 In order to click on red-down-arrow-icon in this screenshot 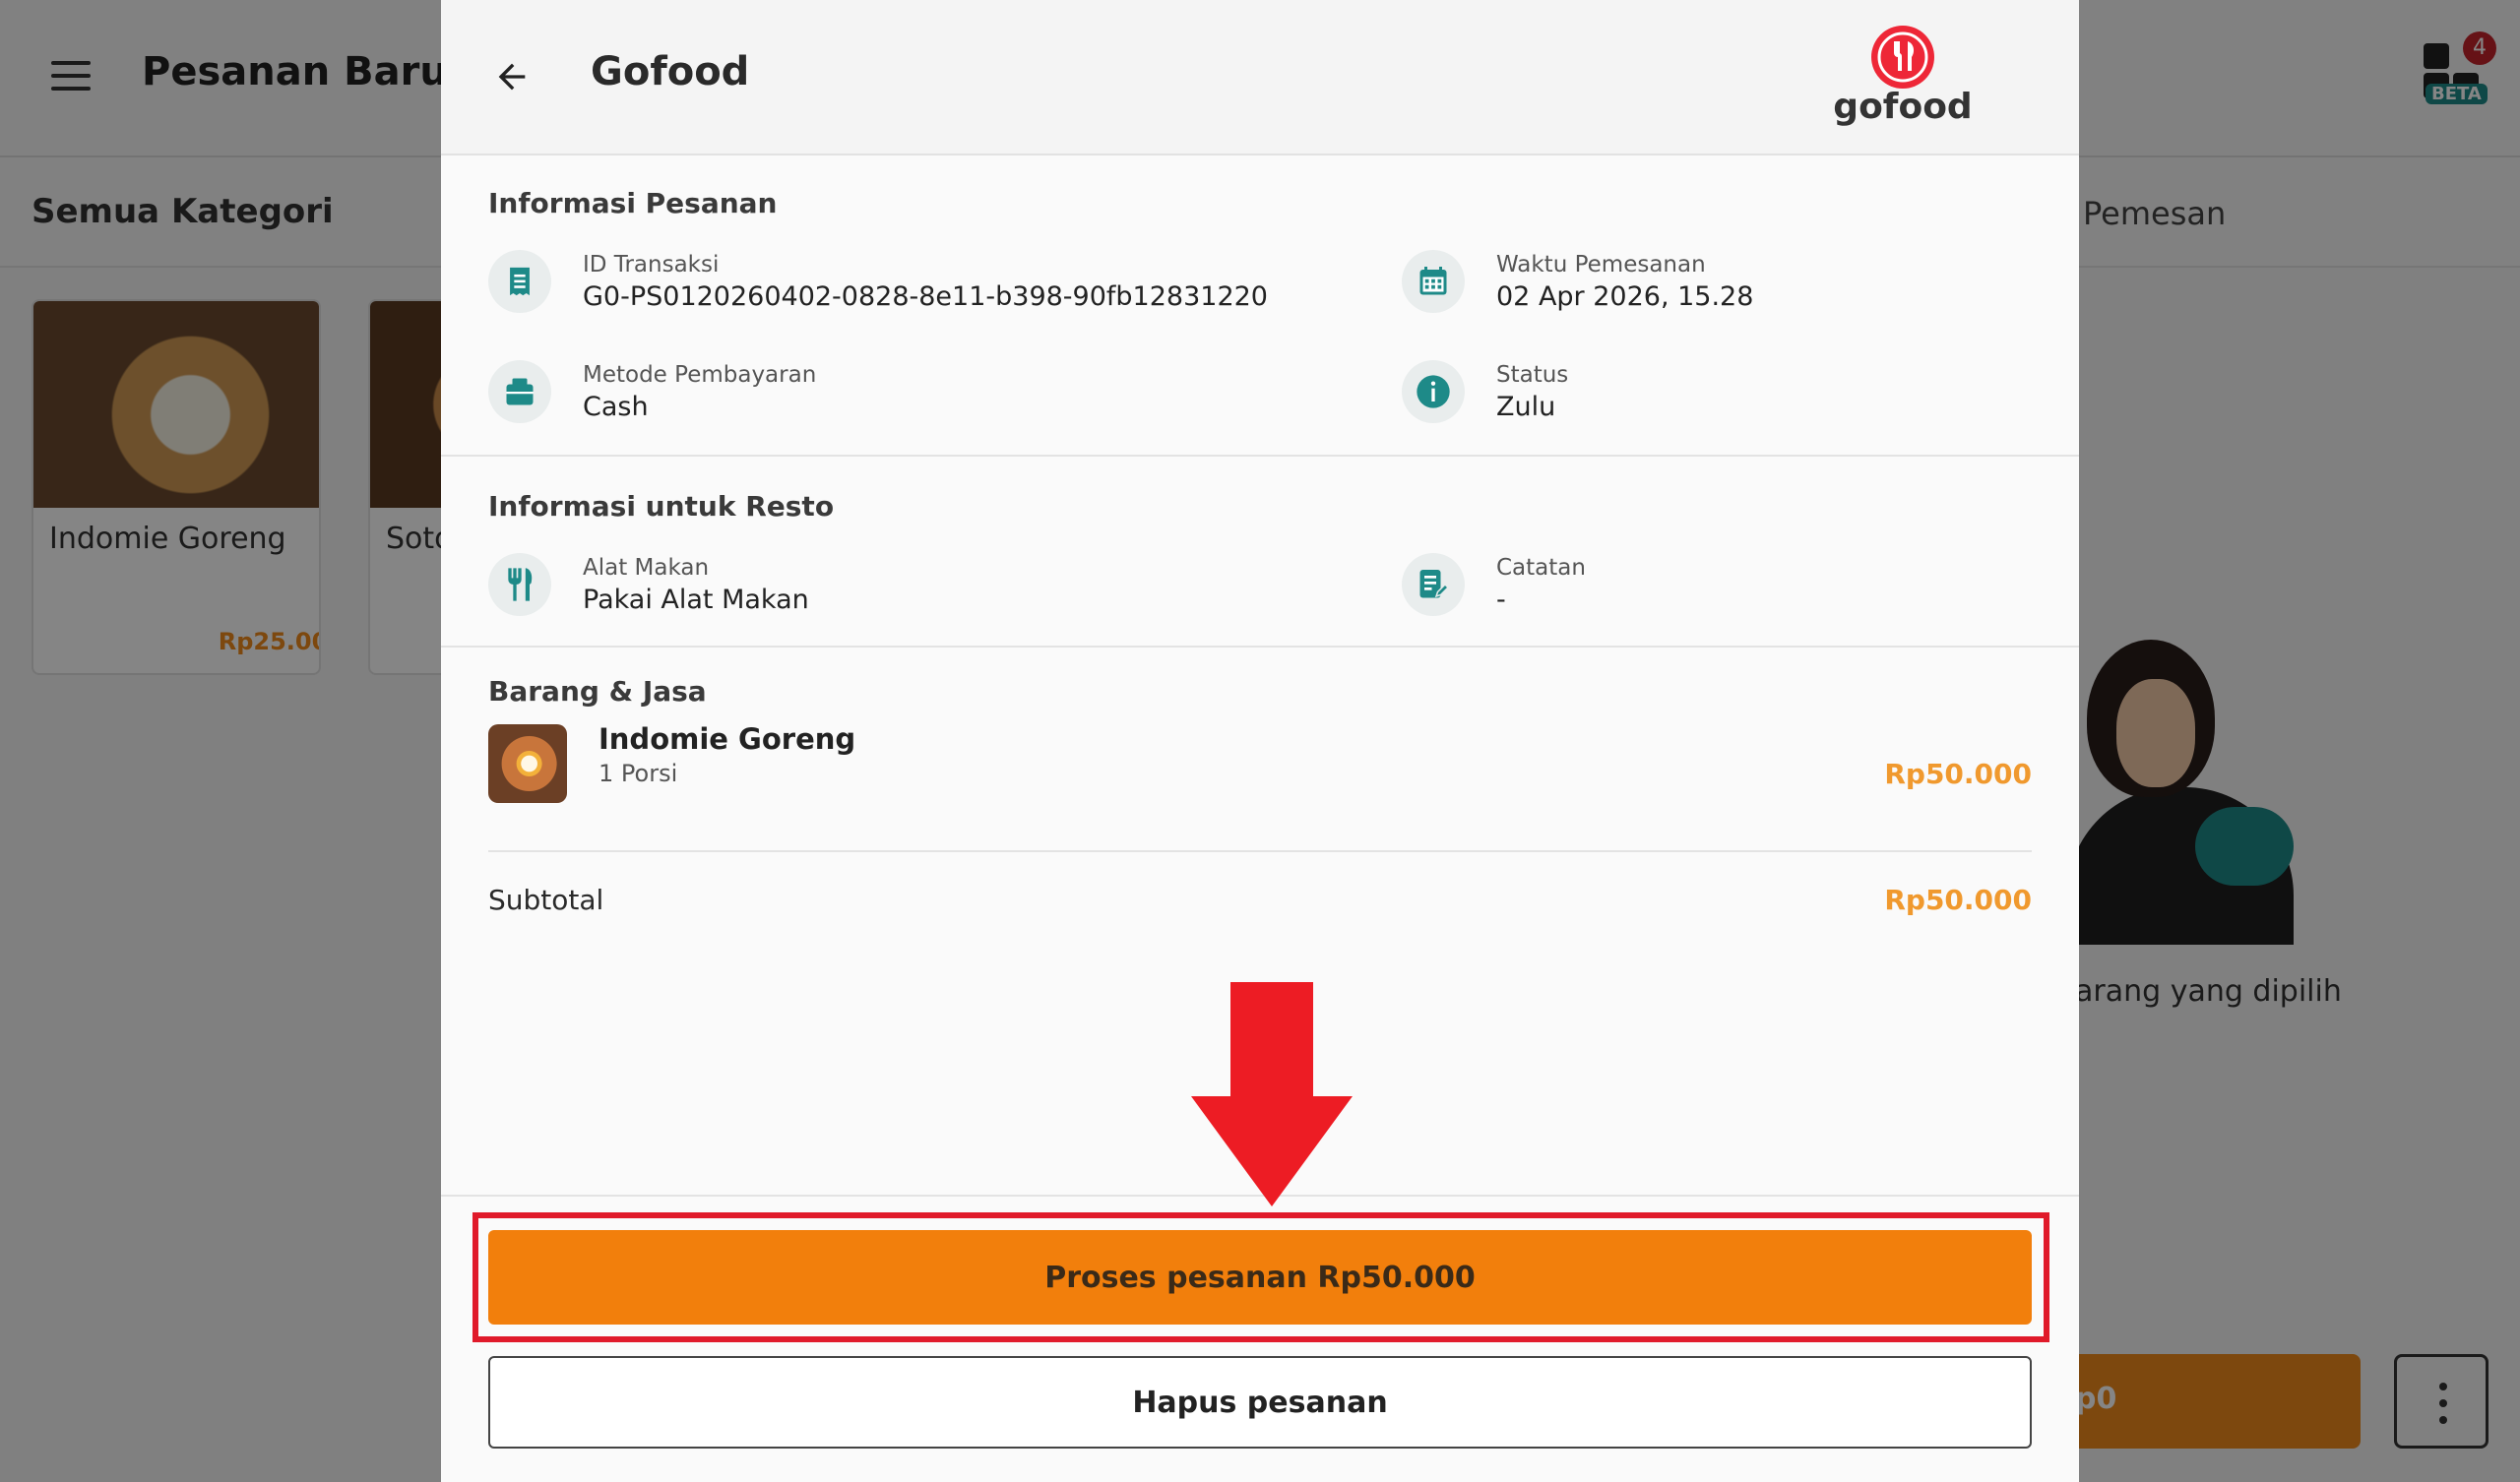, I will do `click(1272, 1094)`.